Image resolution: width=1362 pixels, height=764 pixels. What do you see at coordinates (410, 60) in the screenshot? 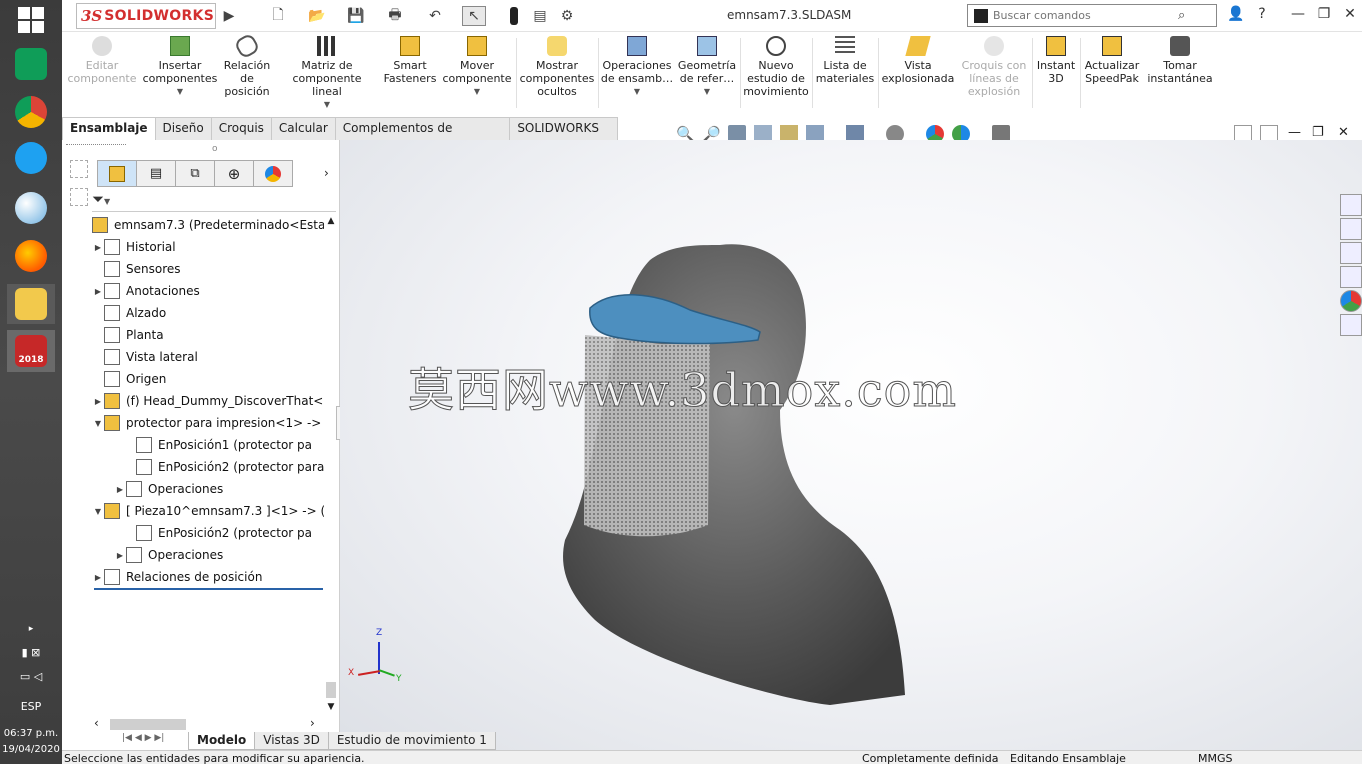
I see `ribbon-btn-smart-fasteners: Smart Fasteners` at bounding box center [410, 60].